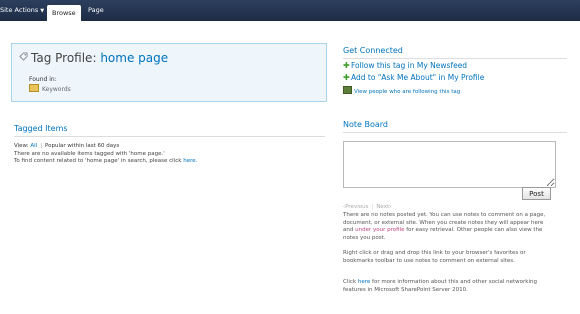 The image size is (580, 314). I want to click on next-link: Next›, so click(383, 207).